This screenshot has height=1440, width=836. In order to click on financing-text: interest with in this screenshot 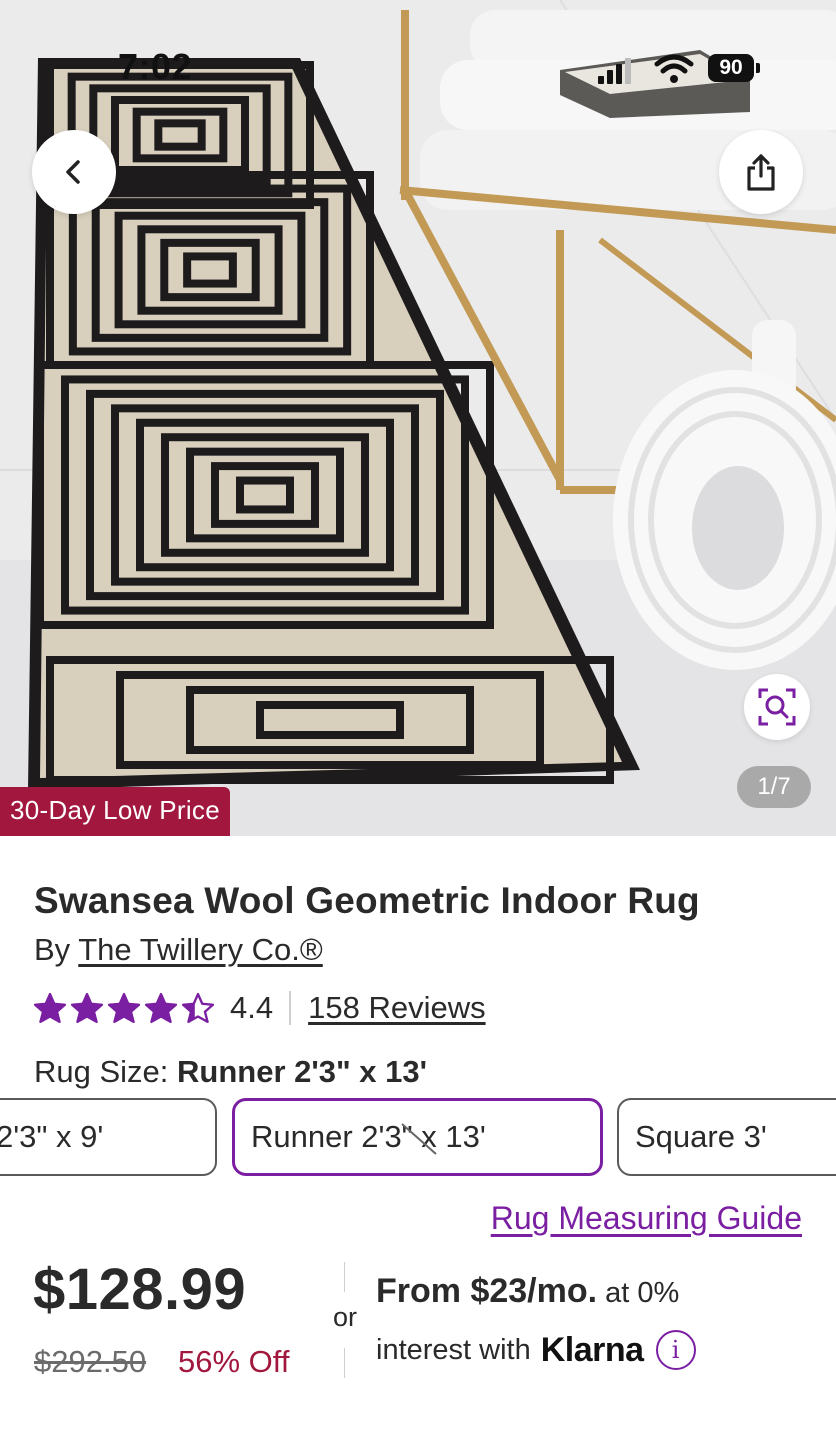, I will do `click(453, 1349)`.